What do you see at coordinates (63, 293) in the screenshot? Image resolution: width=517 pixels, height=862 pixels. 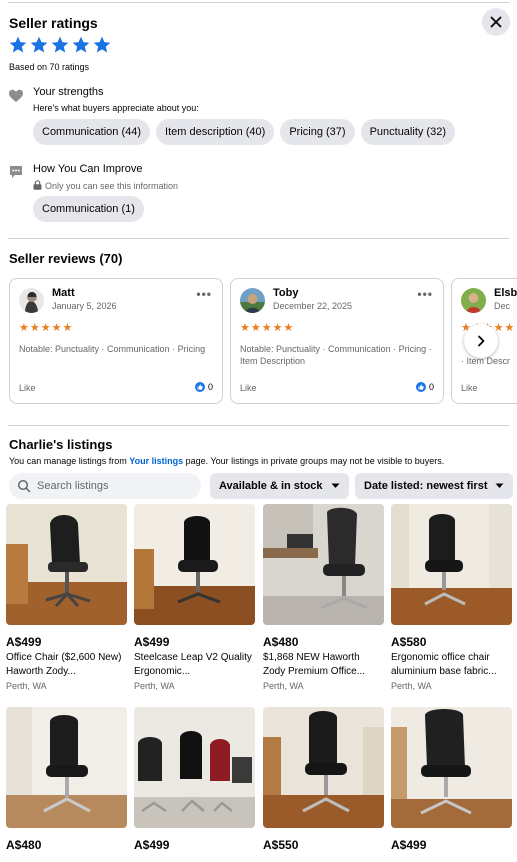 I see `reviewer-name: Matt` at bounding box center [63, 293].